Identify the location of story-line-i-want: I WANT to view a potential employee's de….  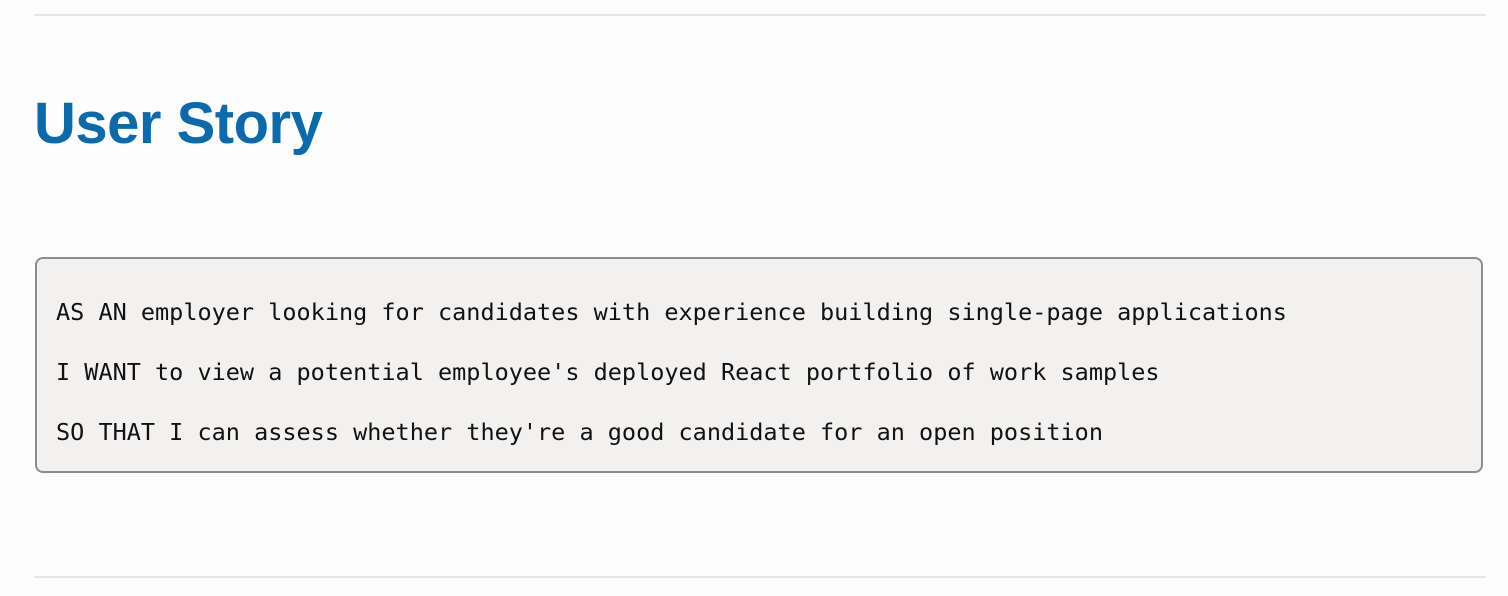
(608, 372).